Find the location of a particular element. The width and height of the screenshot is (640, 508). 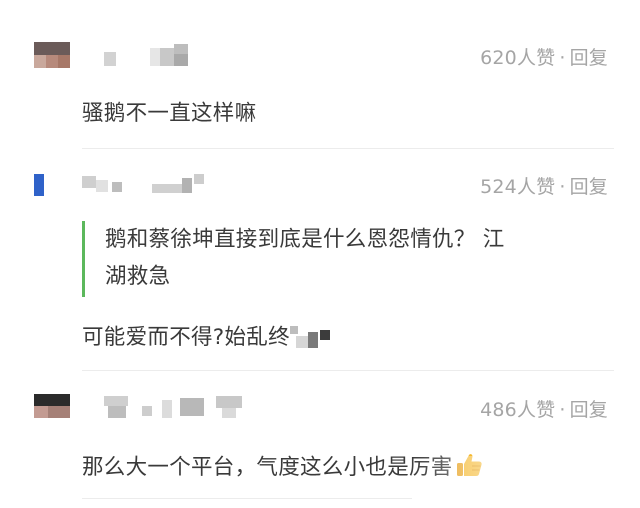

comment-meta: 486人赞 · 回复 is located at coordinates (544, 408).